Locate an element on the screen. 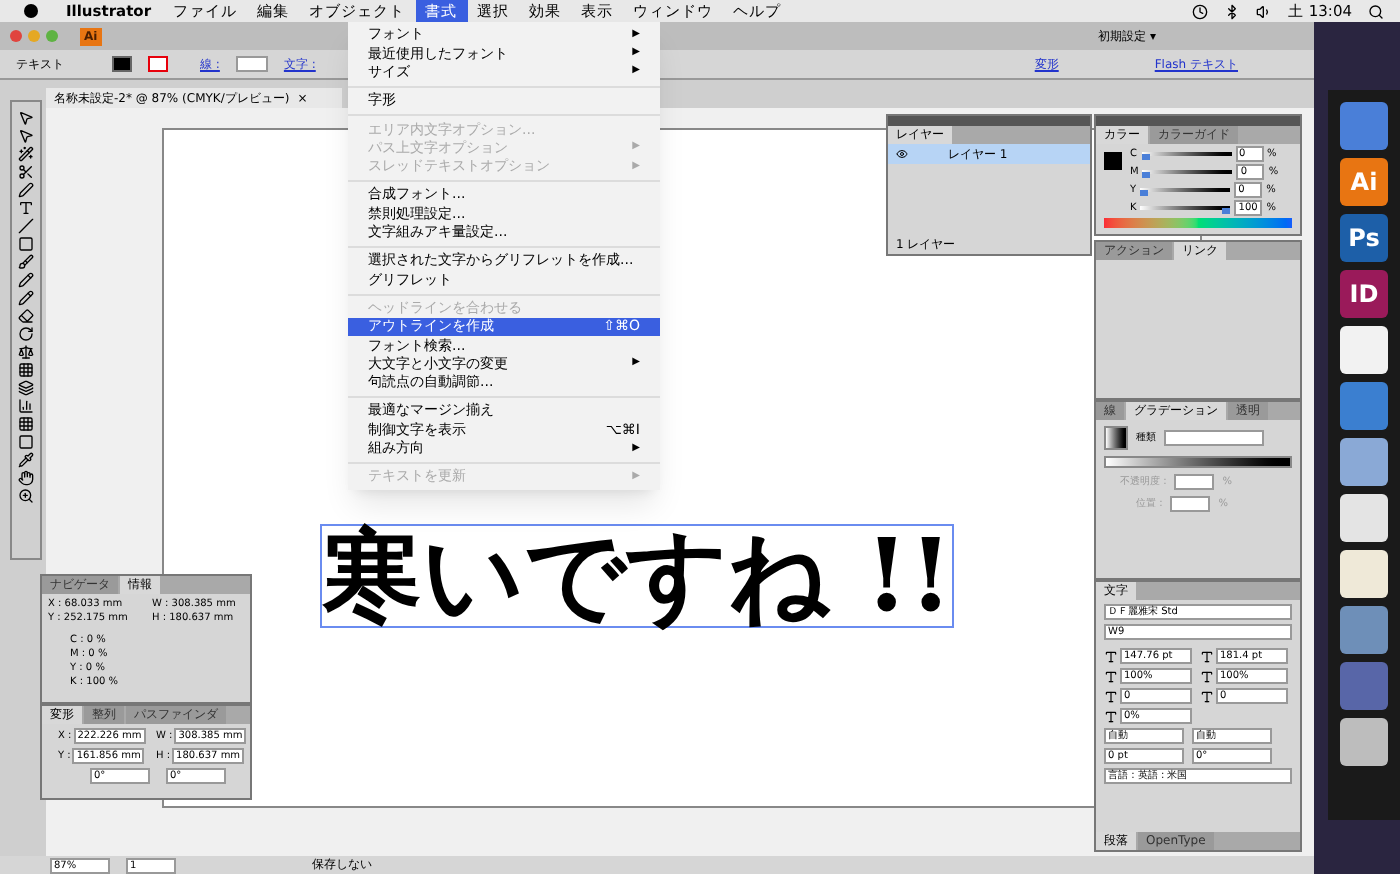  clock-icon is located at coordinates (1200, 11).